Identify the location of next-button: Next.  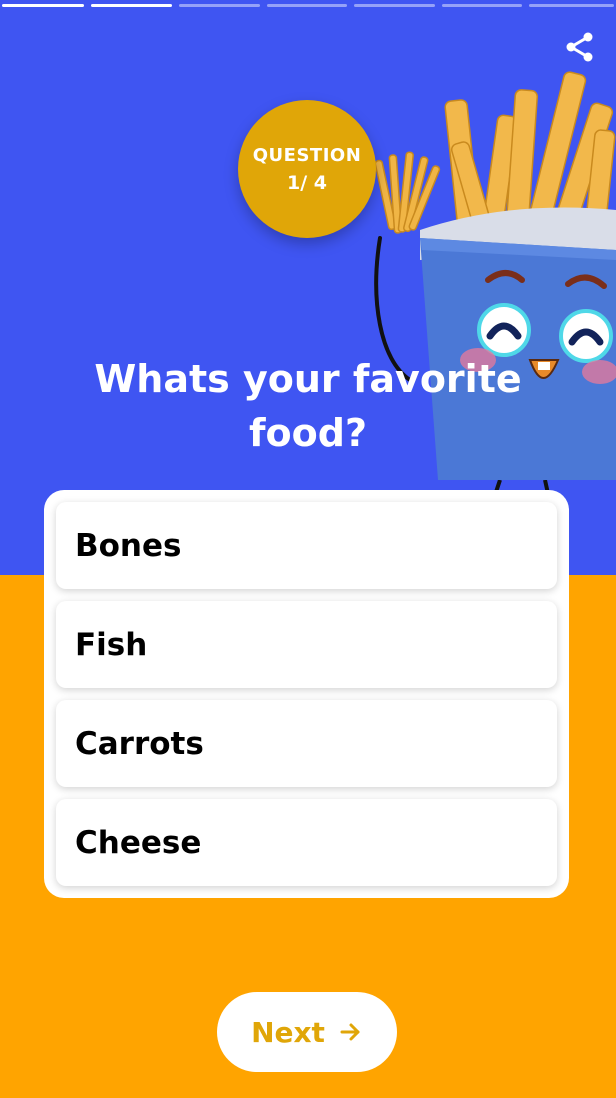
(307, 1032).